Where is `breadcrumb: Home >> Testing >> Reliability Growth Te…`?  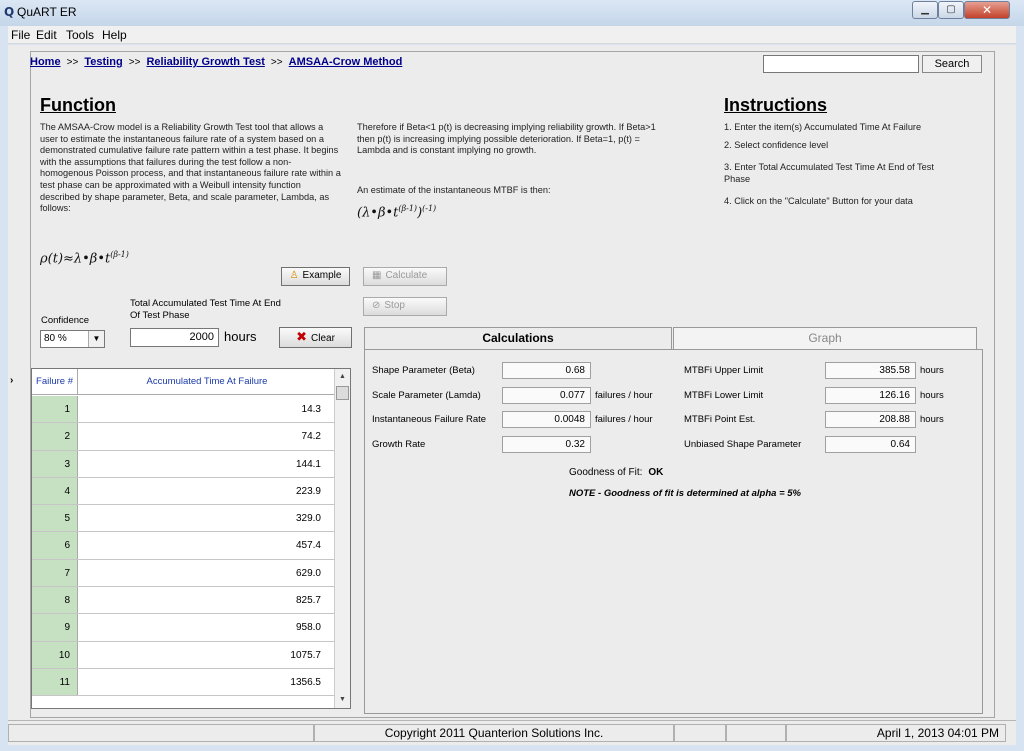 breadcrumb: Home >> Testing >> Reliability Growth Te… is located at coordinates (216, 62).